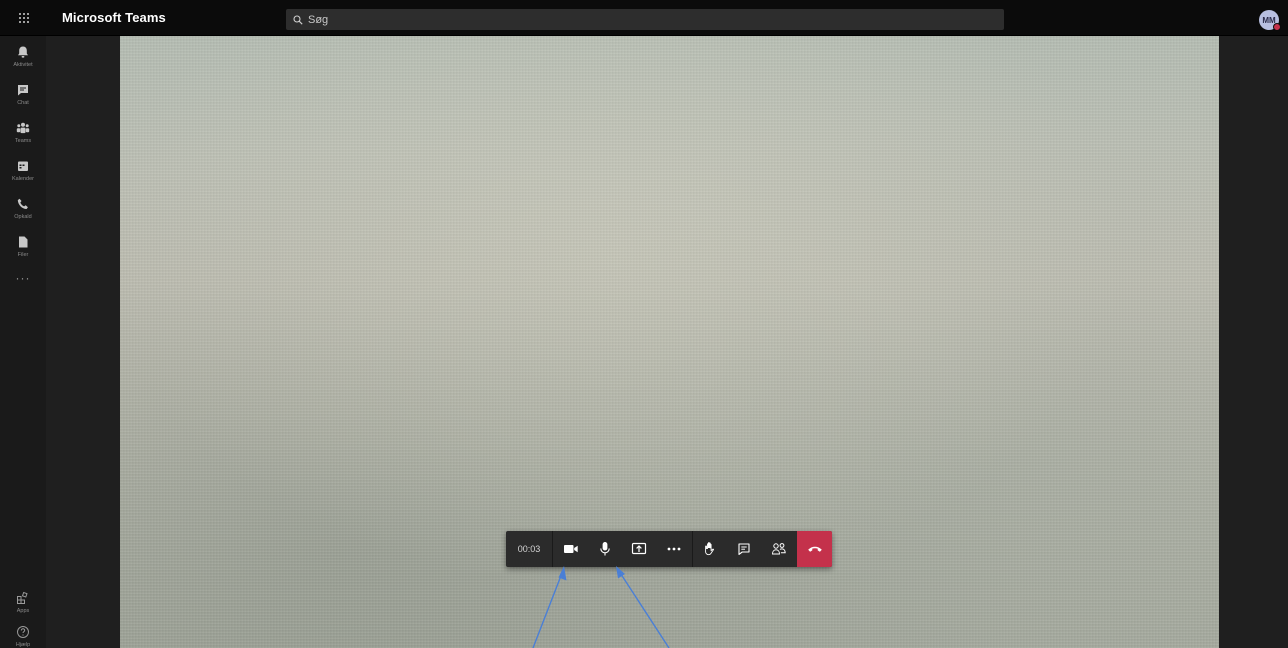 Image resolution: width=1288 pixels, height=648 pixels. I want to click on call-timer: 00:03, so click(529, 549).